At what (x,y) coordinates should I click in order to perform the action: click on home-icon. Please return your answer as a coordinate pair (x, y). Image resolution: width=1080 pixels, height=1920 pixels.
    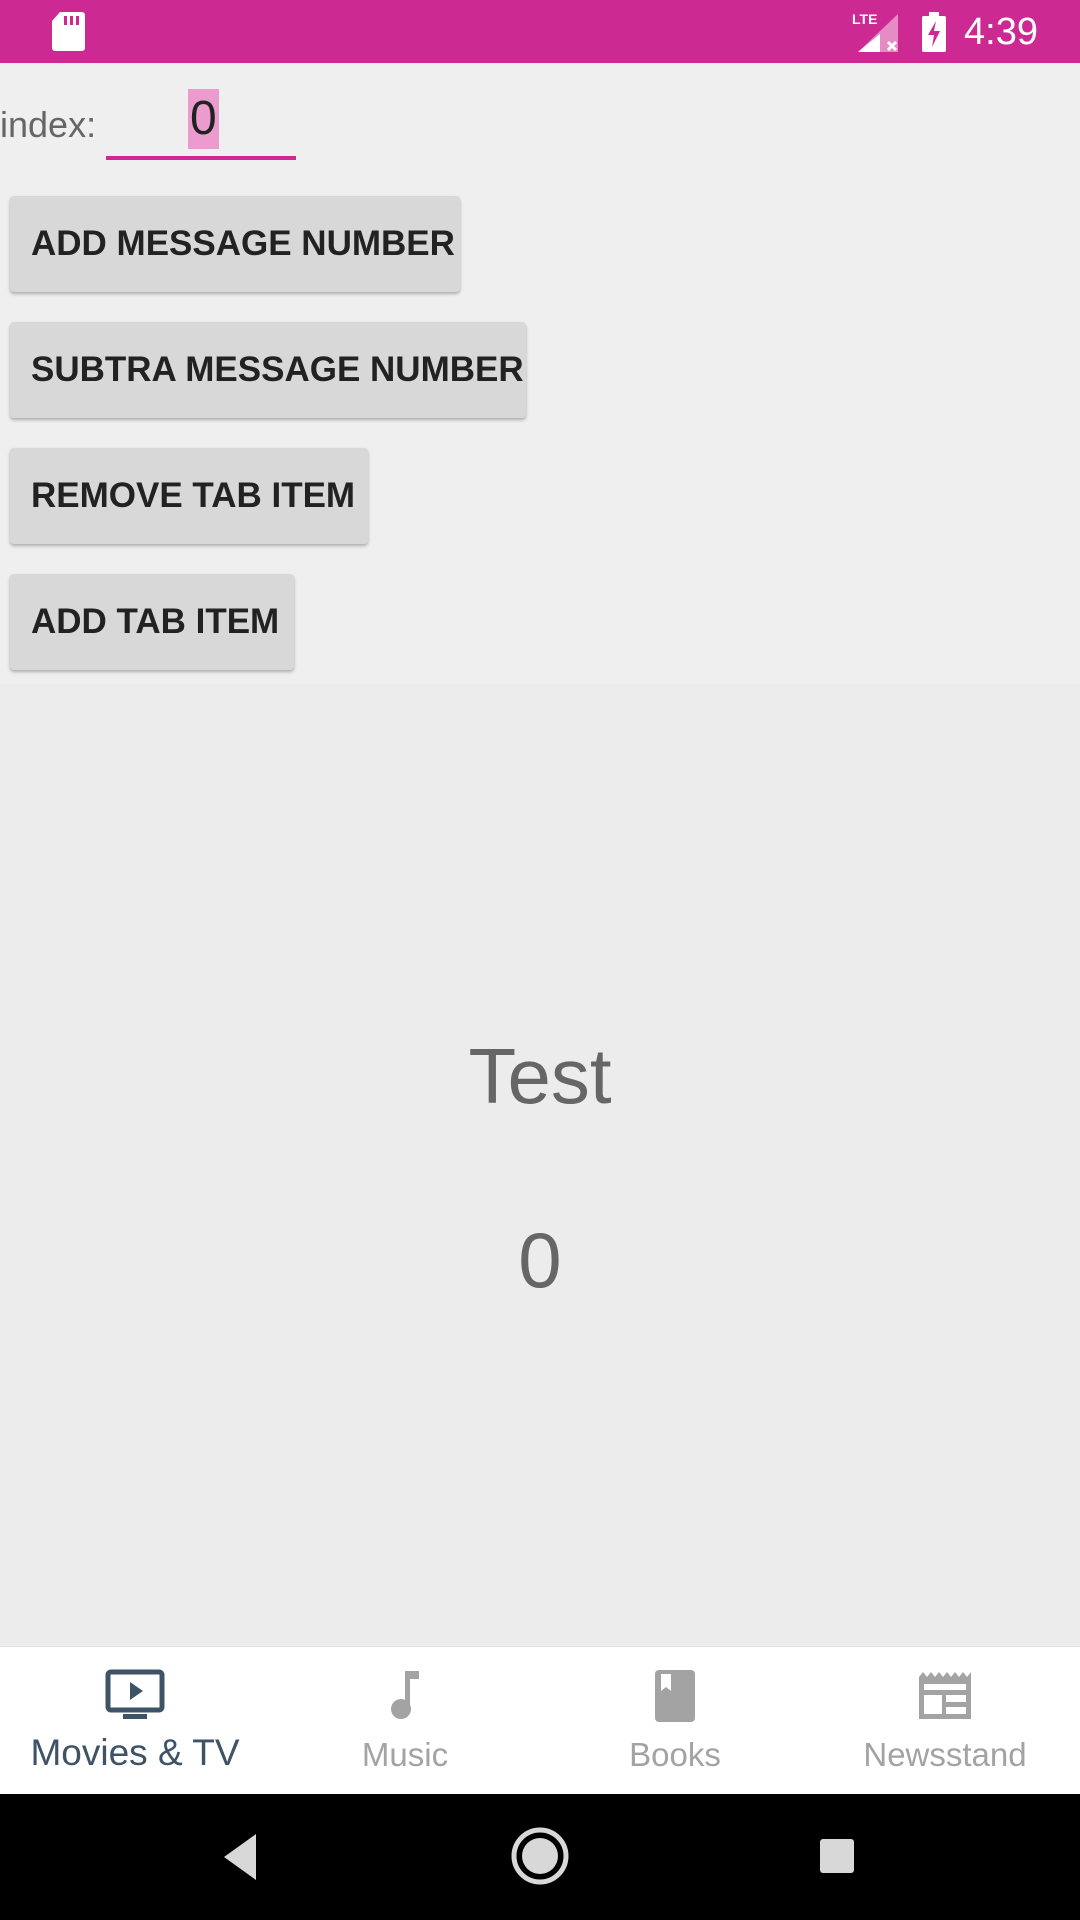
    Looking at the image, I should click on (540, 1856).